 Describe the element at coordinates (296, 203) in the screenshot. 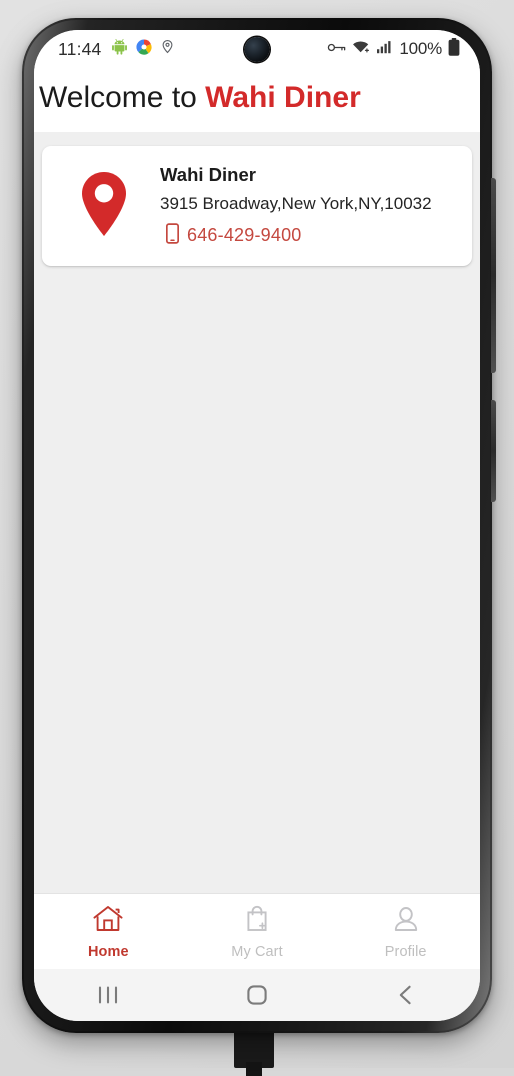

I see `restaurant-address: 3915 Broadway,New York,NY,10032` at that location.